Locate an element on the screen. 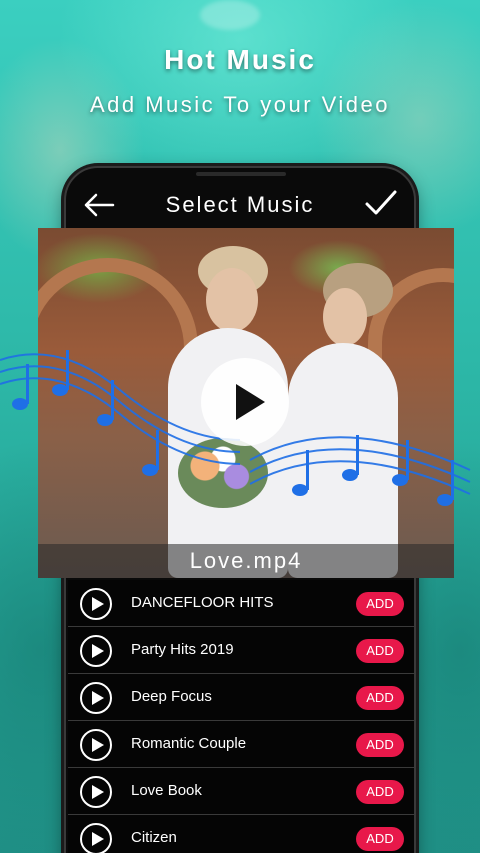  video-filename: Love.mp4 is located at coordinates (246, 561).